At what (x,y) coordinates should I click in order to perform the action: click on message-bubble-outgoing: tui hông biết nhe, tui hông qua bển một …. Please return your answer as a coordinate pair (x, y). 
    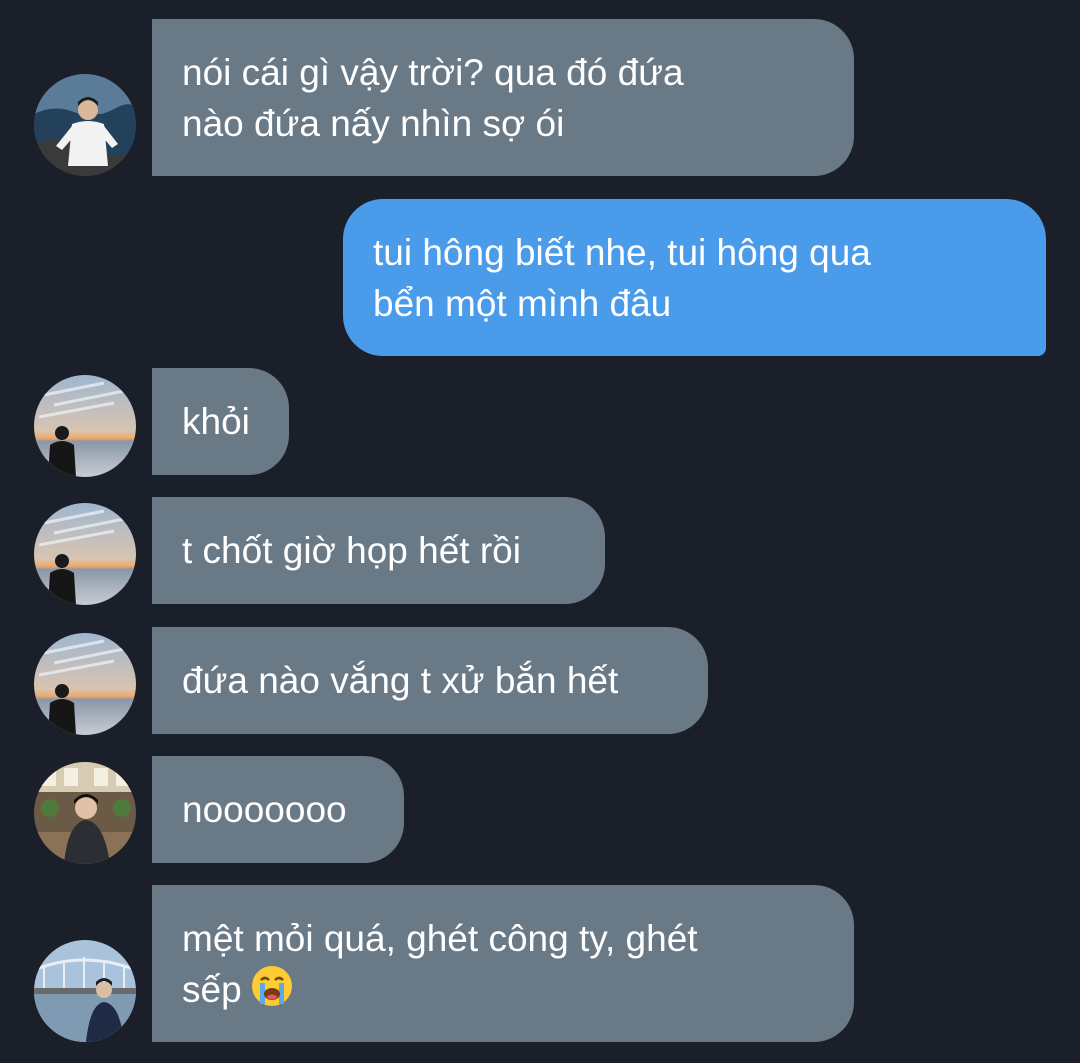
    Looking at the image, I should click on (694, 277).